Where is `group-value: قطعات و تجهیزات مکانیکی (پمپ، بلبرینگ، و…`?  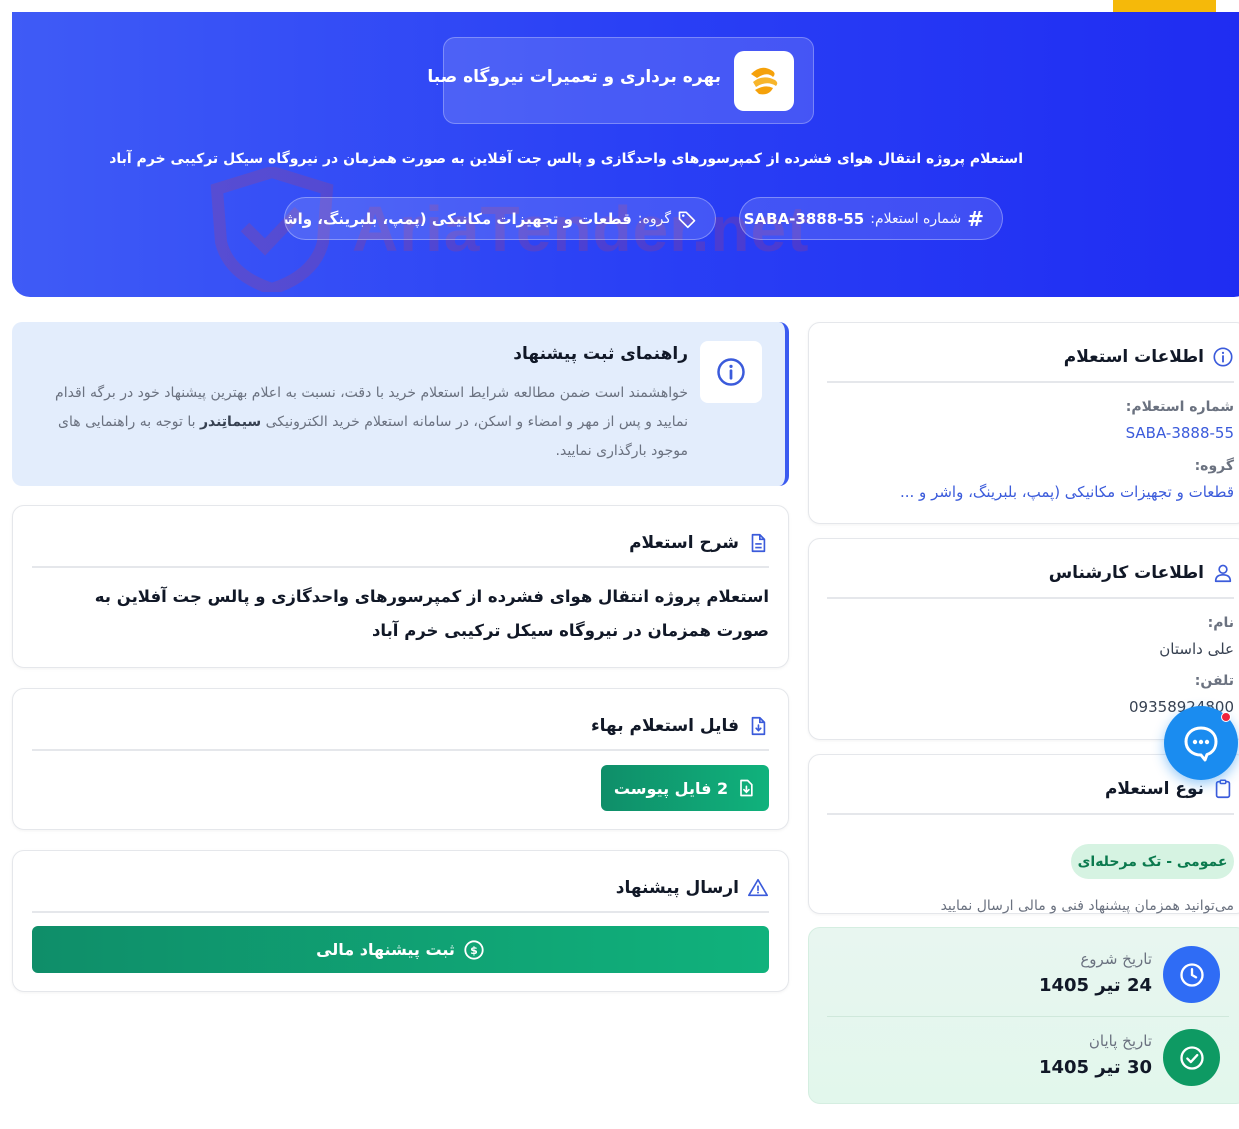 group-value: قطعات و تجهیزات مکانیکی (پمپ، بلبرینگ، و… is located at coordinates (458, 218).